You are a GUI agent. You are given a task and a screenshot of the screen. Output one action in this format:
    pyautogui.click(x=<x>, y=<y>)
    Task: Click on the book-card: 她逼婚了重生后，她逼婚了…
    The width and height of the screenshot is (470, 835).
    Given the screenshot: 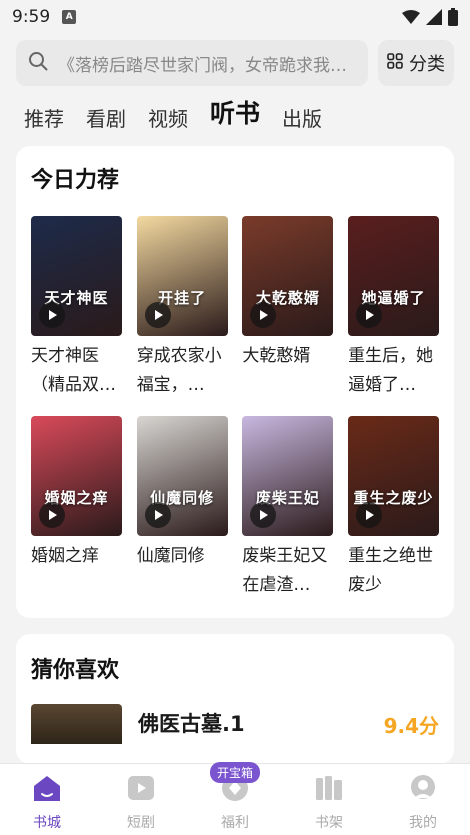 What is the action you would take?
    pyautogui.click(x=394, y=308)
    